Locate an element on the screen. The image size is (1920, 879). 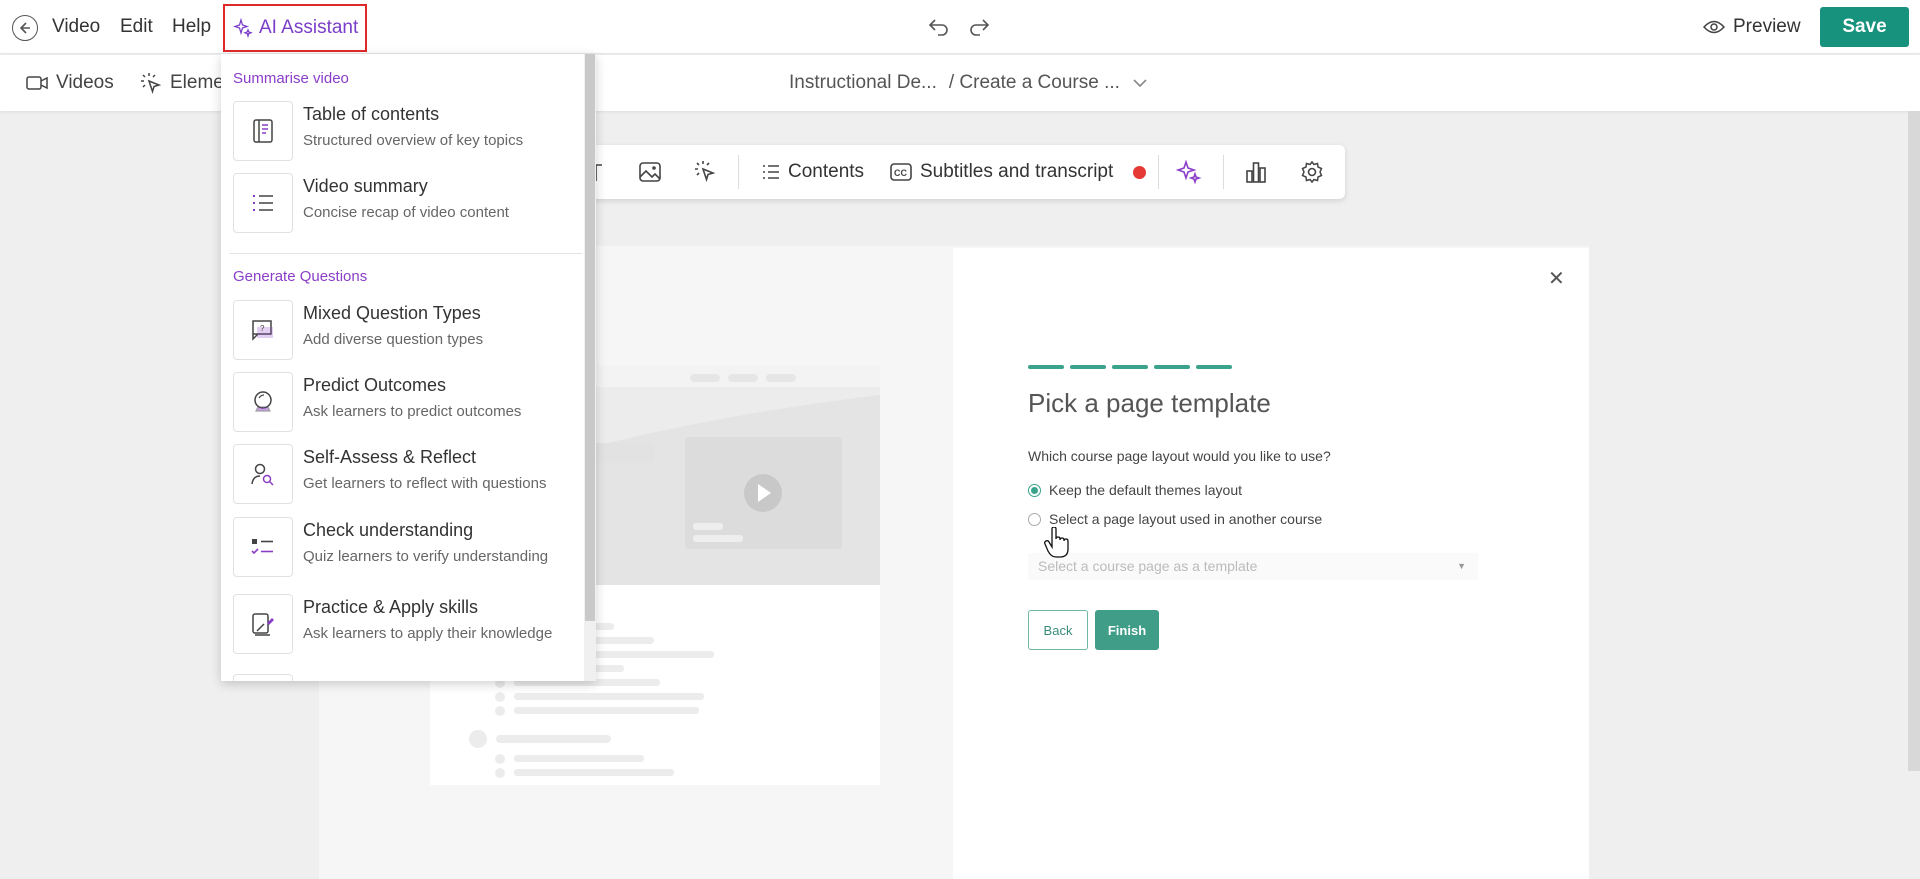
menu-item-desc: Ask learners to apply their knowledge is located at coordinates (428, 633).